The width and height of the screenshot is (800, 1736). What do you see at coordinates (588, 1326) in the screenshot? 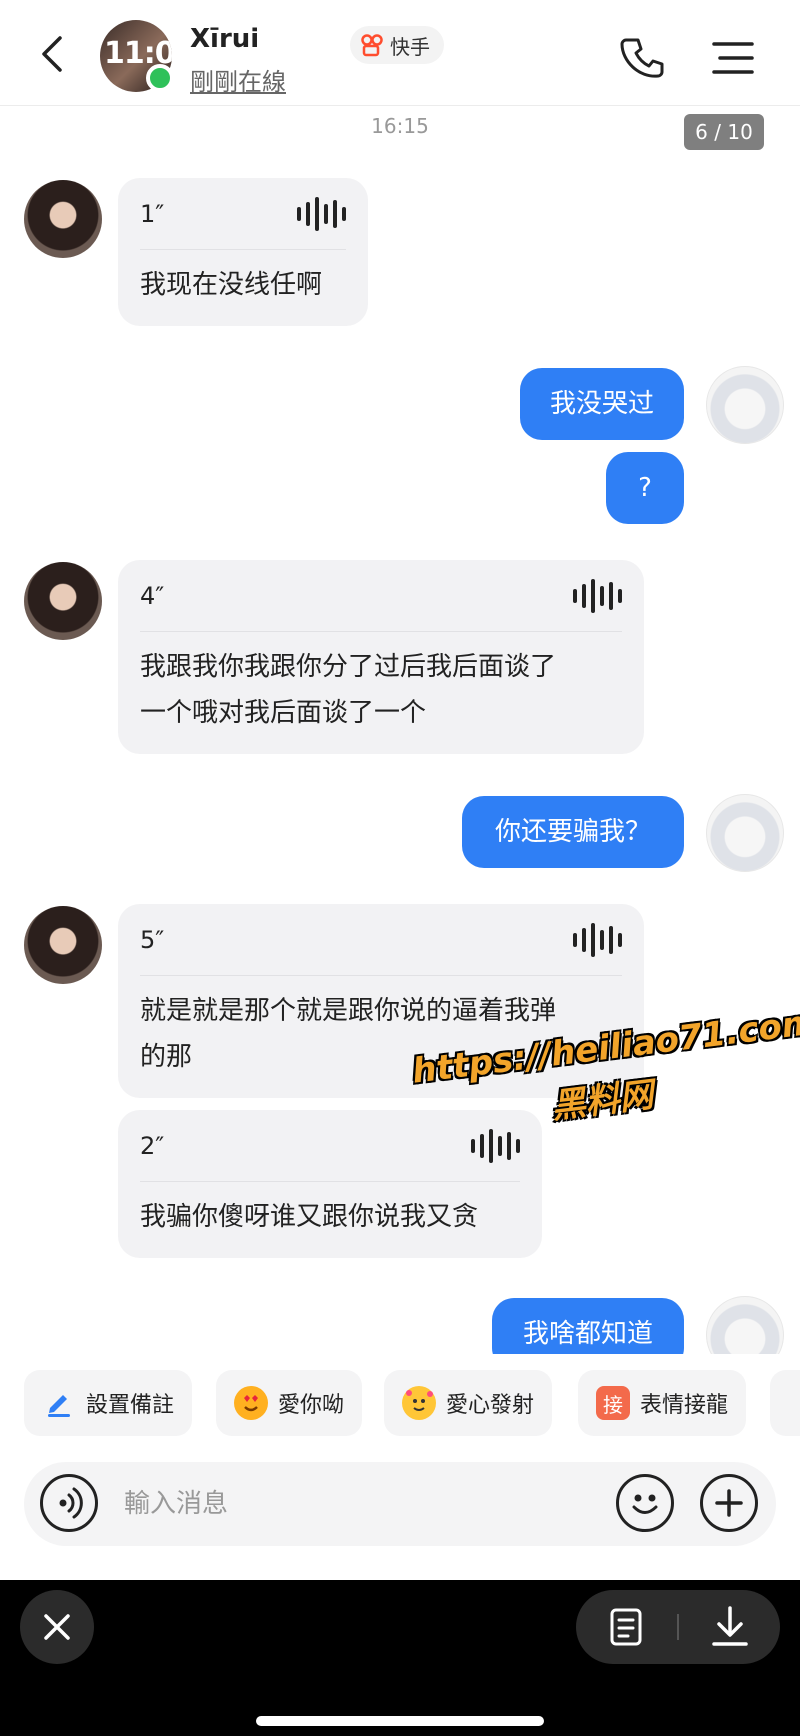
I see `sent-message-bubble: 我啥都知道` at bounding box center [588, 1326].